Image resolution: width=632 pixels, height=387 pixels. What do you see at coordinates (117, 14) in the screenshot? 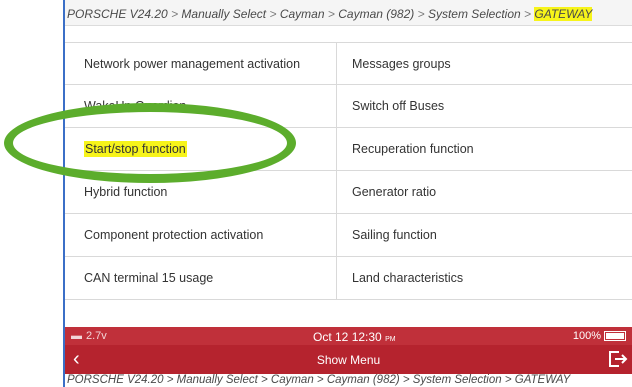
I see `breadcrumb-brand: PORSCHE V24.20` at bounding box center [117, 14].